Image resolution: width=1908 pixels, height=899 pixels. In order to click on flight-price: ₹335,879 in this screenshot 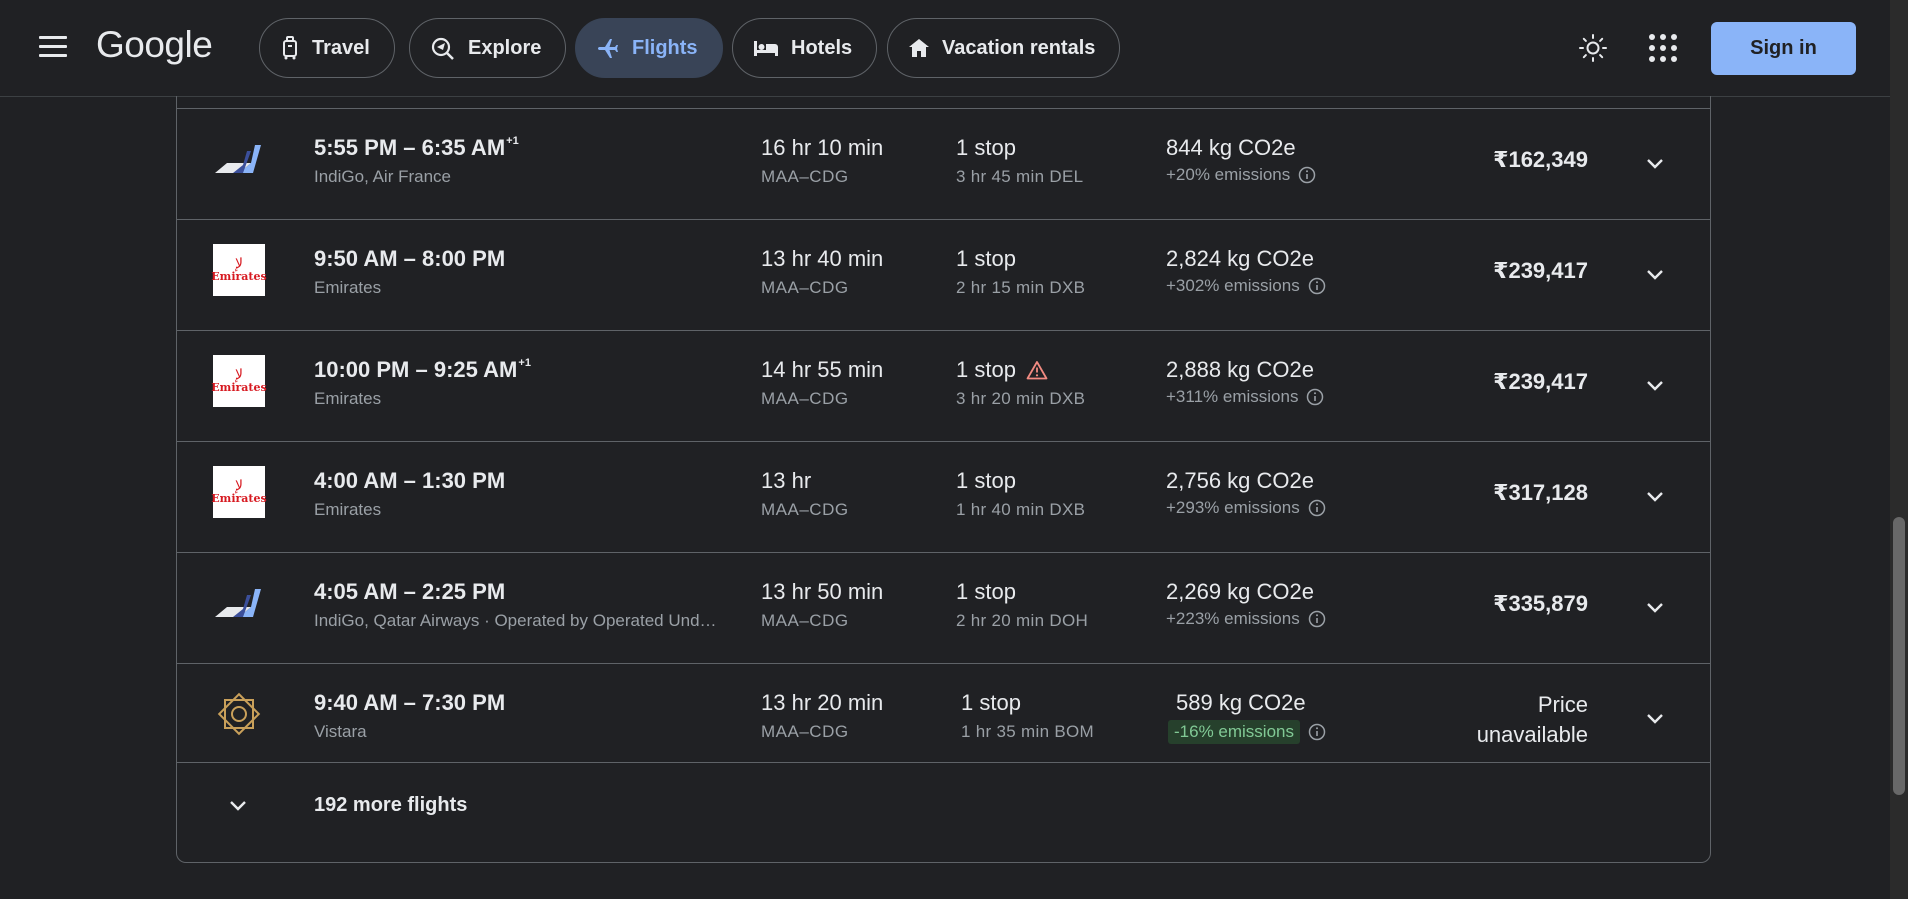, I will do `click(1540, 603)`.